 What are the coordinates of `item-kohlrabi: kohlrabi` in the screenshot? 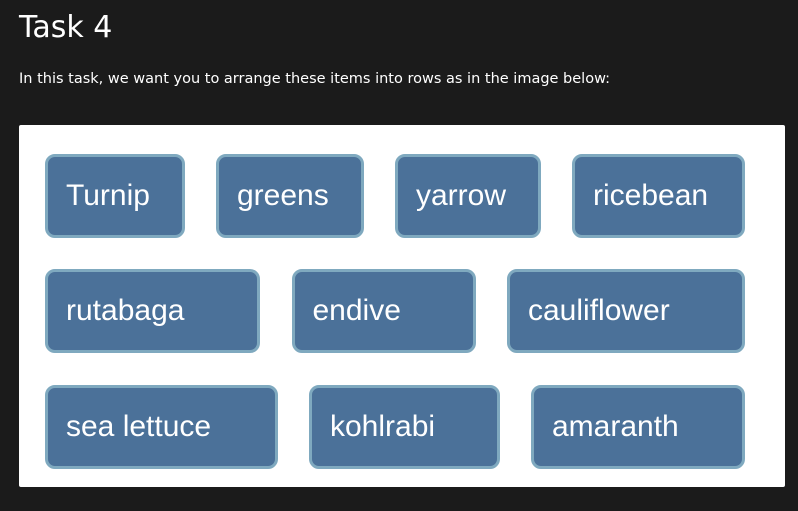 It's located at (404, 427).